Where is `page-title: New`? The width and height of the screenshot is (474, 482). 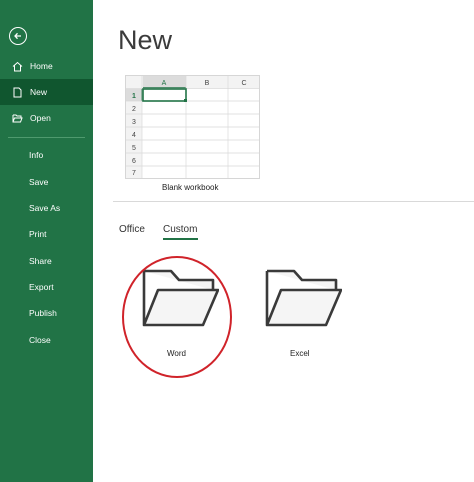 page-title: New is located at coordinates (145, 40).